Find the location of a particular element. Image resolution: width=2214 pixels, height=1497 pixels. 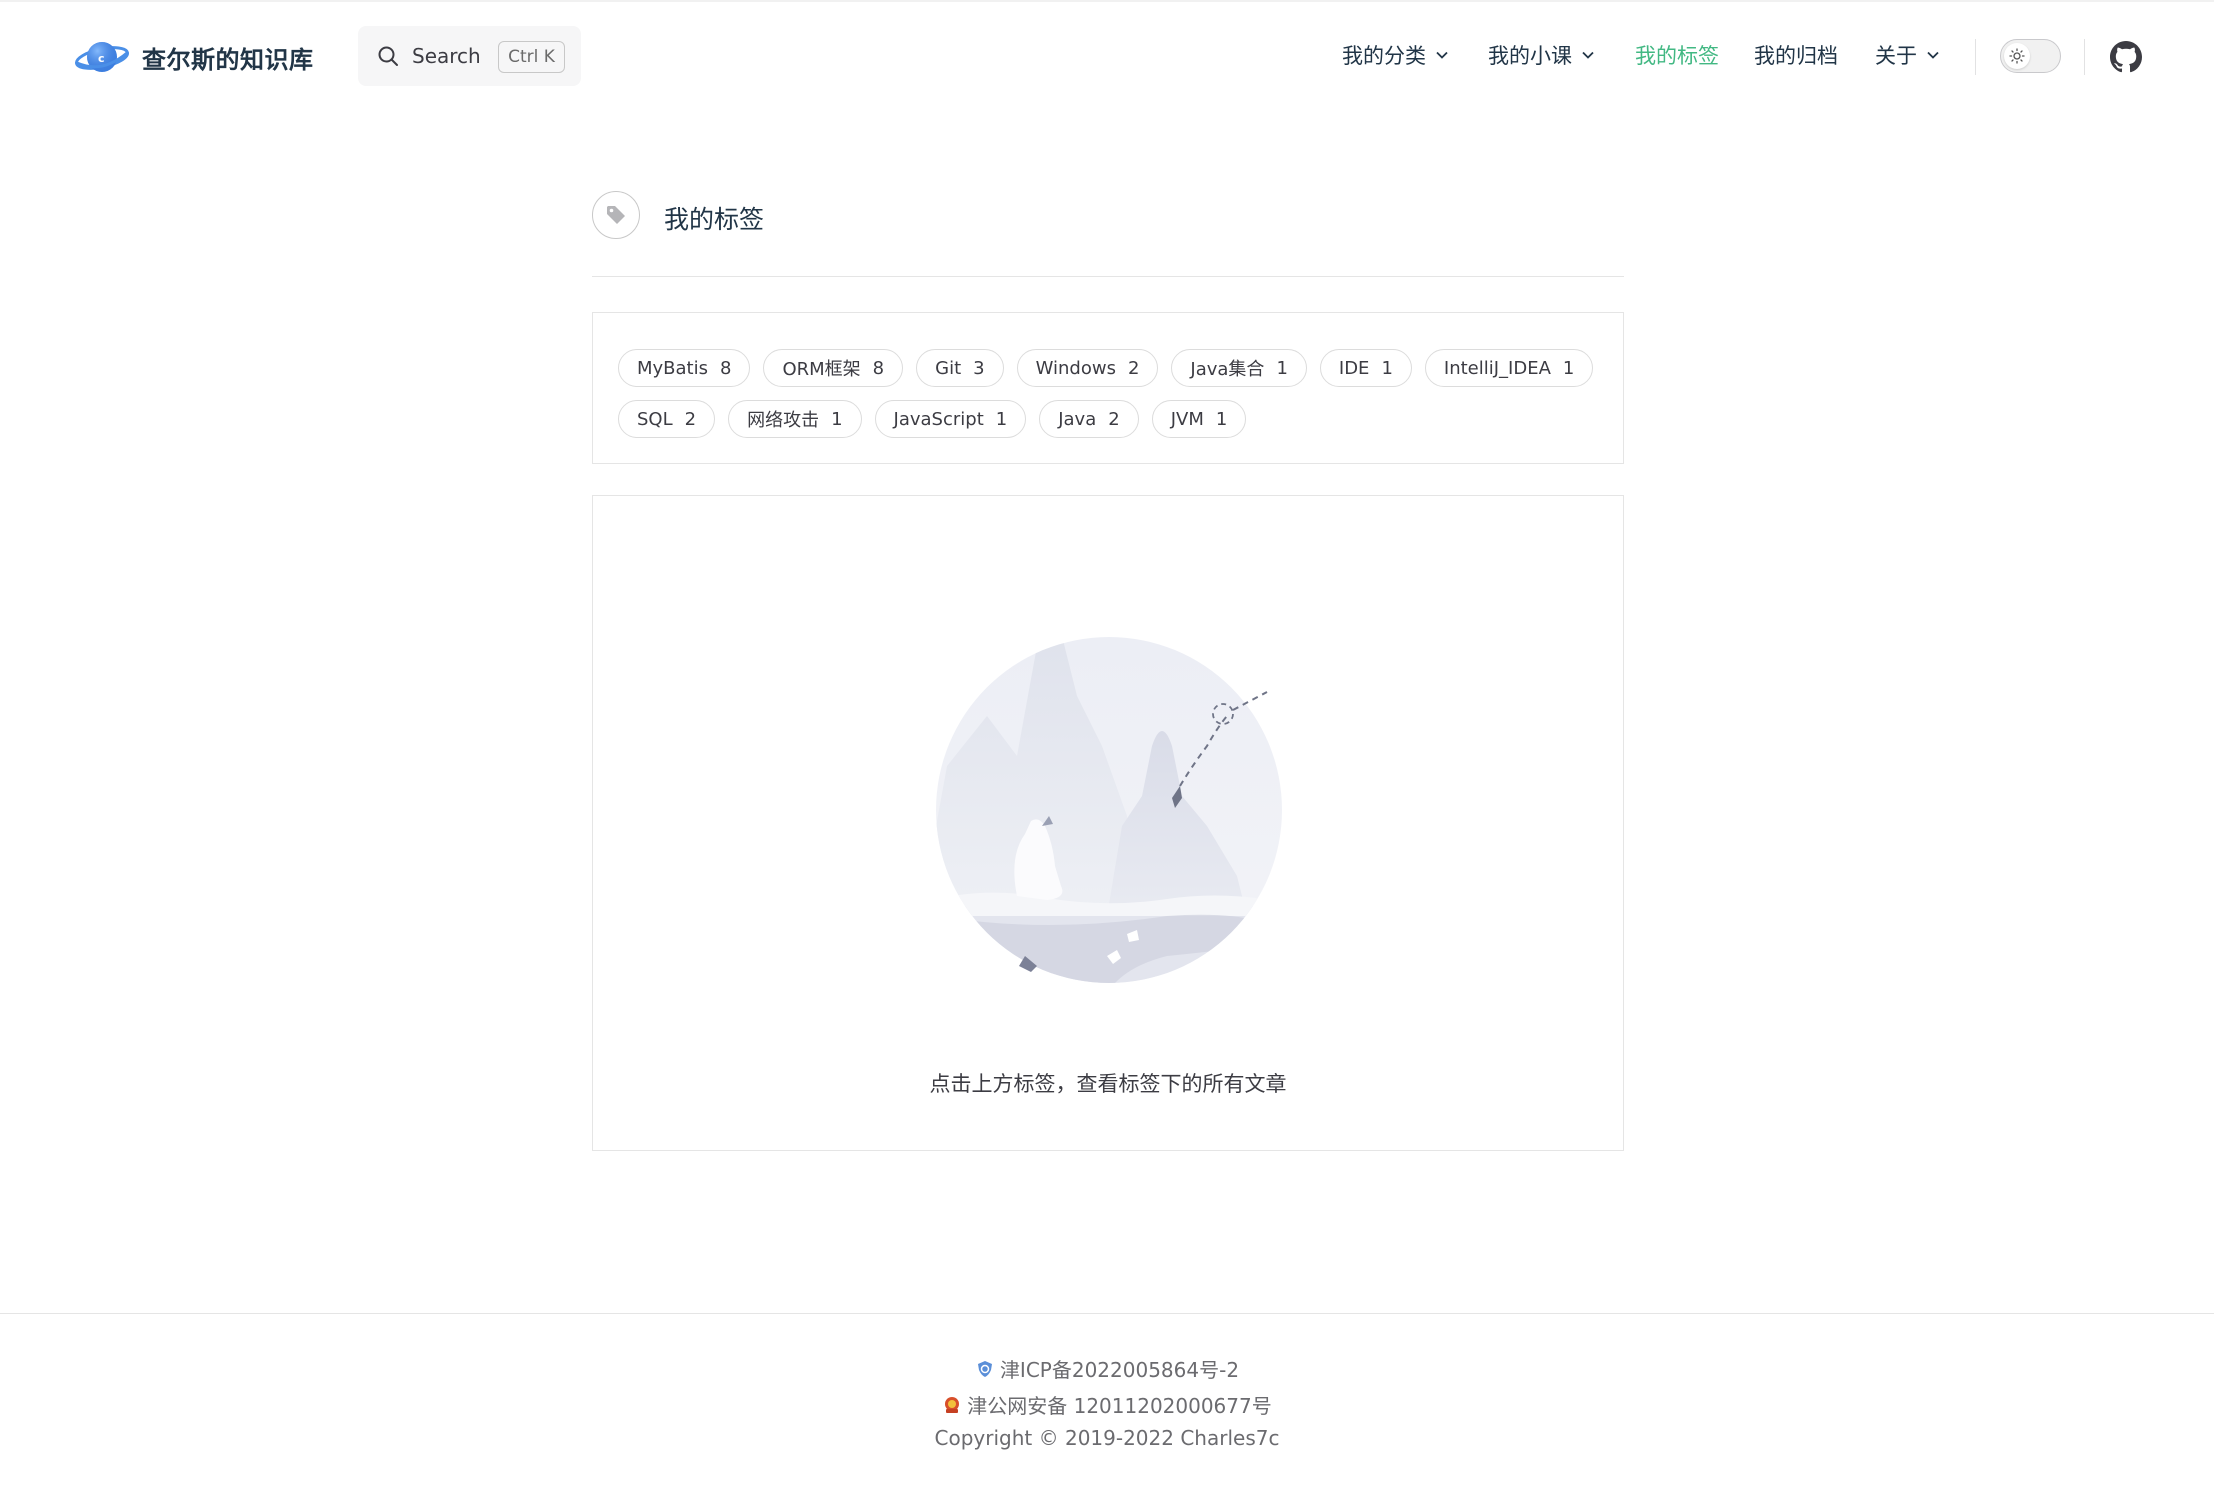

tag-name: Java集合 is located at coordinates (1227, 369).